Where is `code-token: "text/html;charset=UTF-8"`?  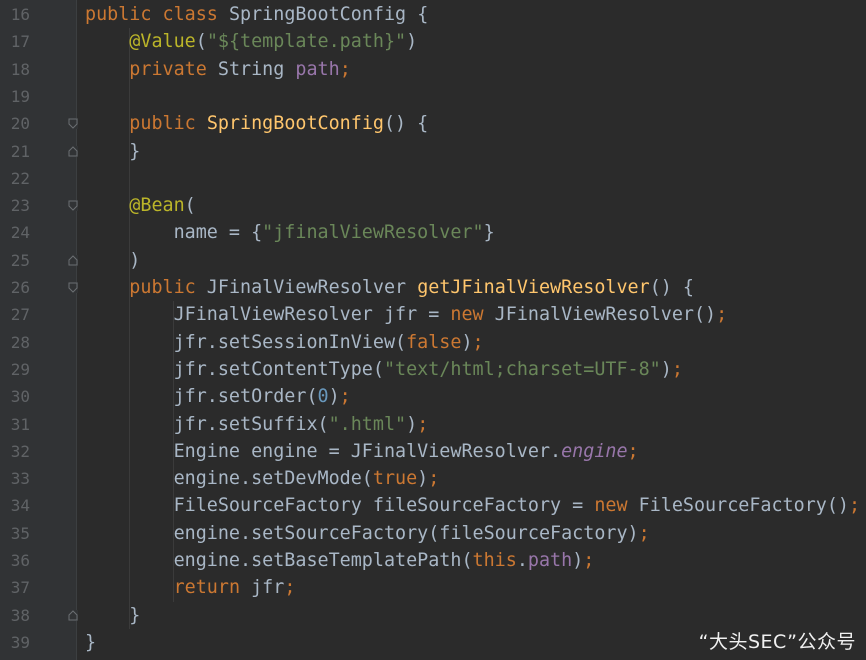
code-token: "text/html;charset=UTF-8" is located at coordinates (522, 369).